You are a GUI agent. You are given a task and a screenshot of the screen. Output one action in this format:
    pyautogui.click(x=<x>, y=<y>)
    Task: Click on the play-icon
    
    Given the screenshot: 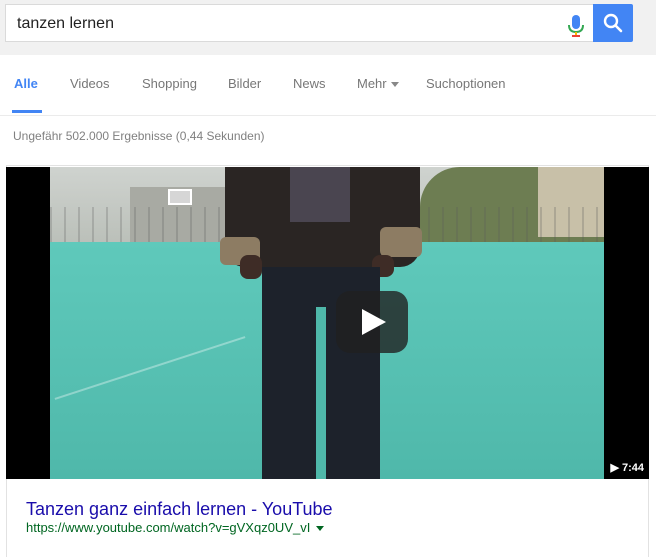 What is the action you would take?
    pyautogui.click(x=374, y=322)
    